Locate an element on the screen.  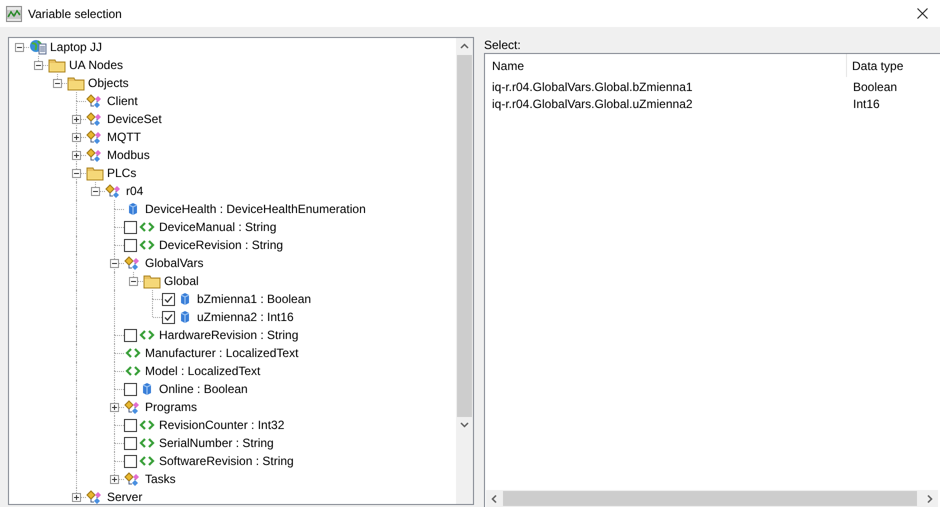
tree-node-label: HardwareRevision : String is located at coordinates (228, 335).